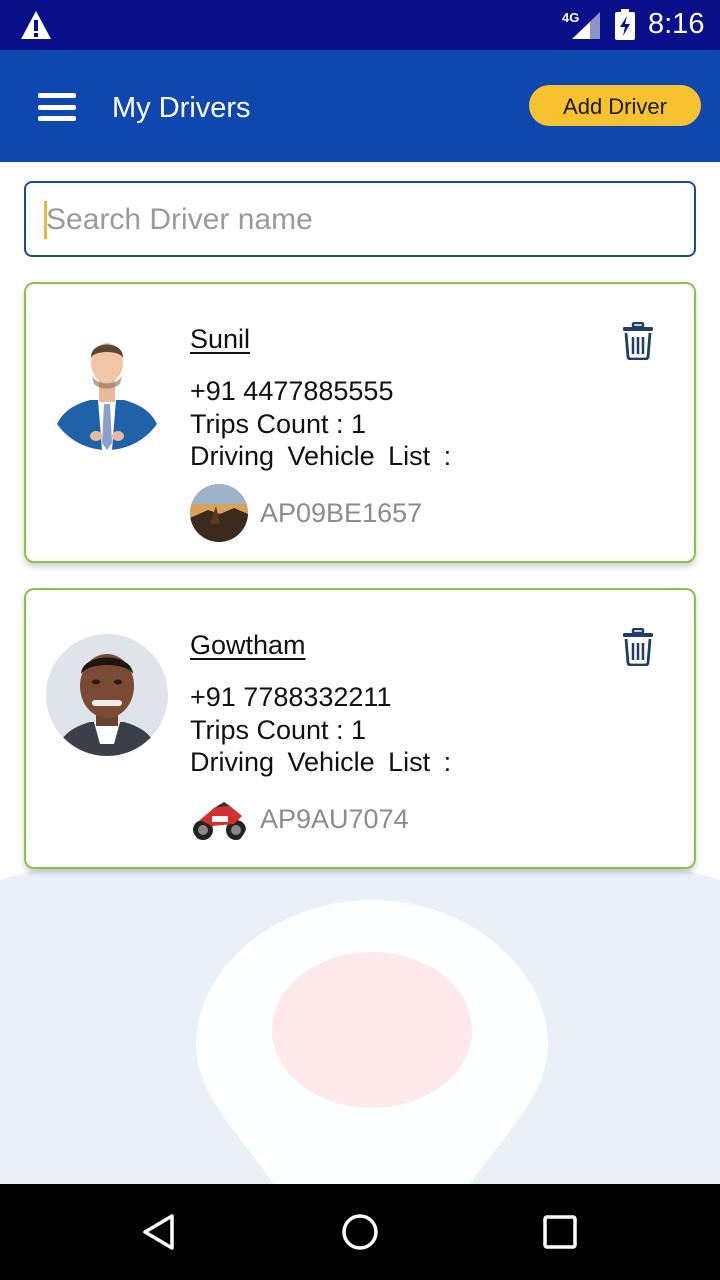 This screenshot has height=1280, width=720. I want to click on status-bar: 4G 8:16, so click(360, 25).